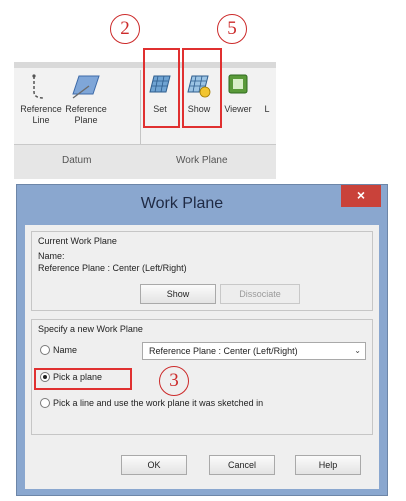  Describe the element at coordinates (90, 329) in the screenshot. I see `specify-work-plane-label: Specify a new Work Plane` at that location.